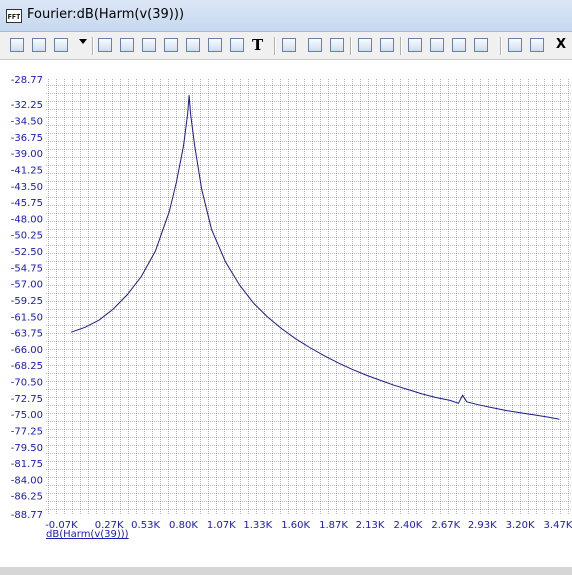 Image resolution: width=572 pixels, height=575 pixels. I want to click on function-icon, so click(237, 45).